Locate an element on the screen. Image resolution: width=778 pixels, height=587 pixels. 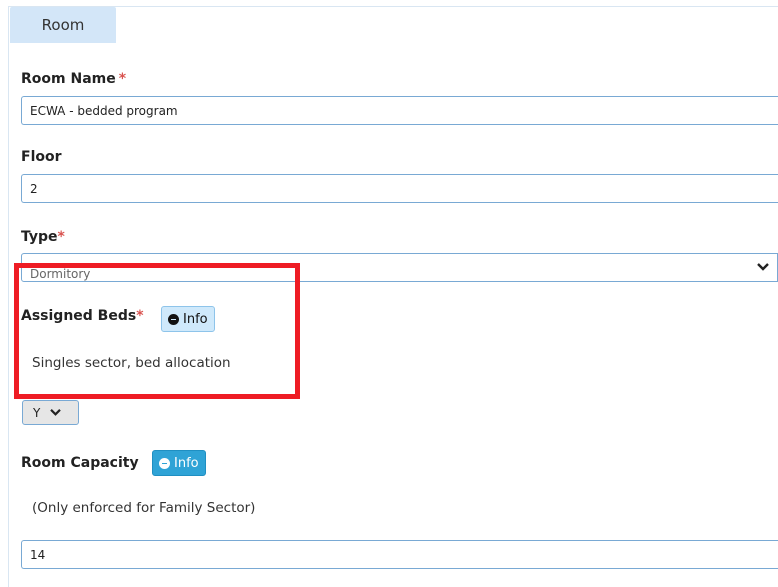
room-capacity-value: 14 is located at coordinates (38, 554).